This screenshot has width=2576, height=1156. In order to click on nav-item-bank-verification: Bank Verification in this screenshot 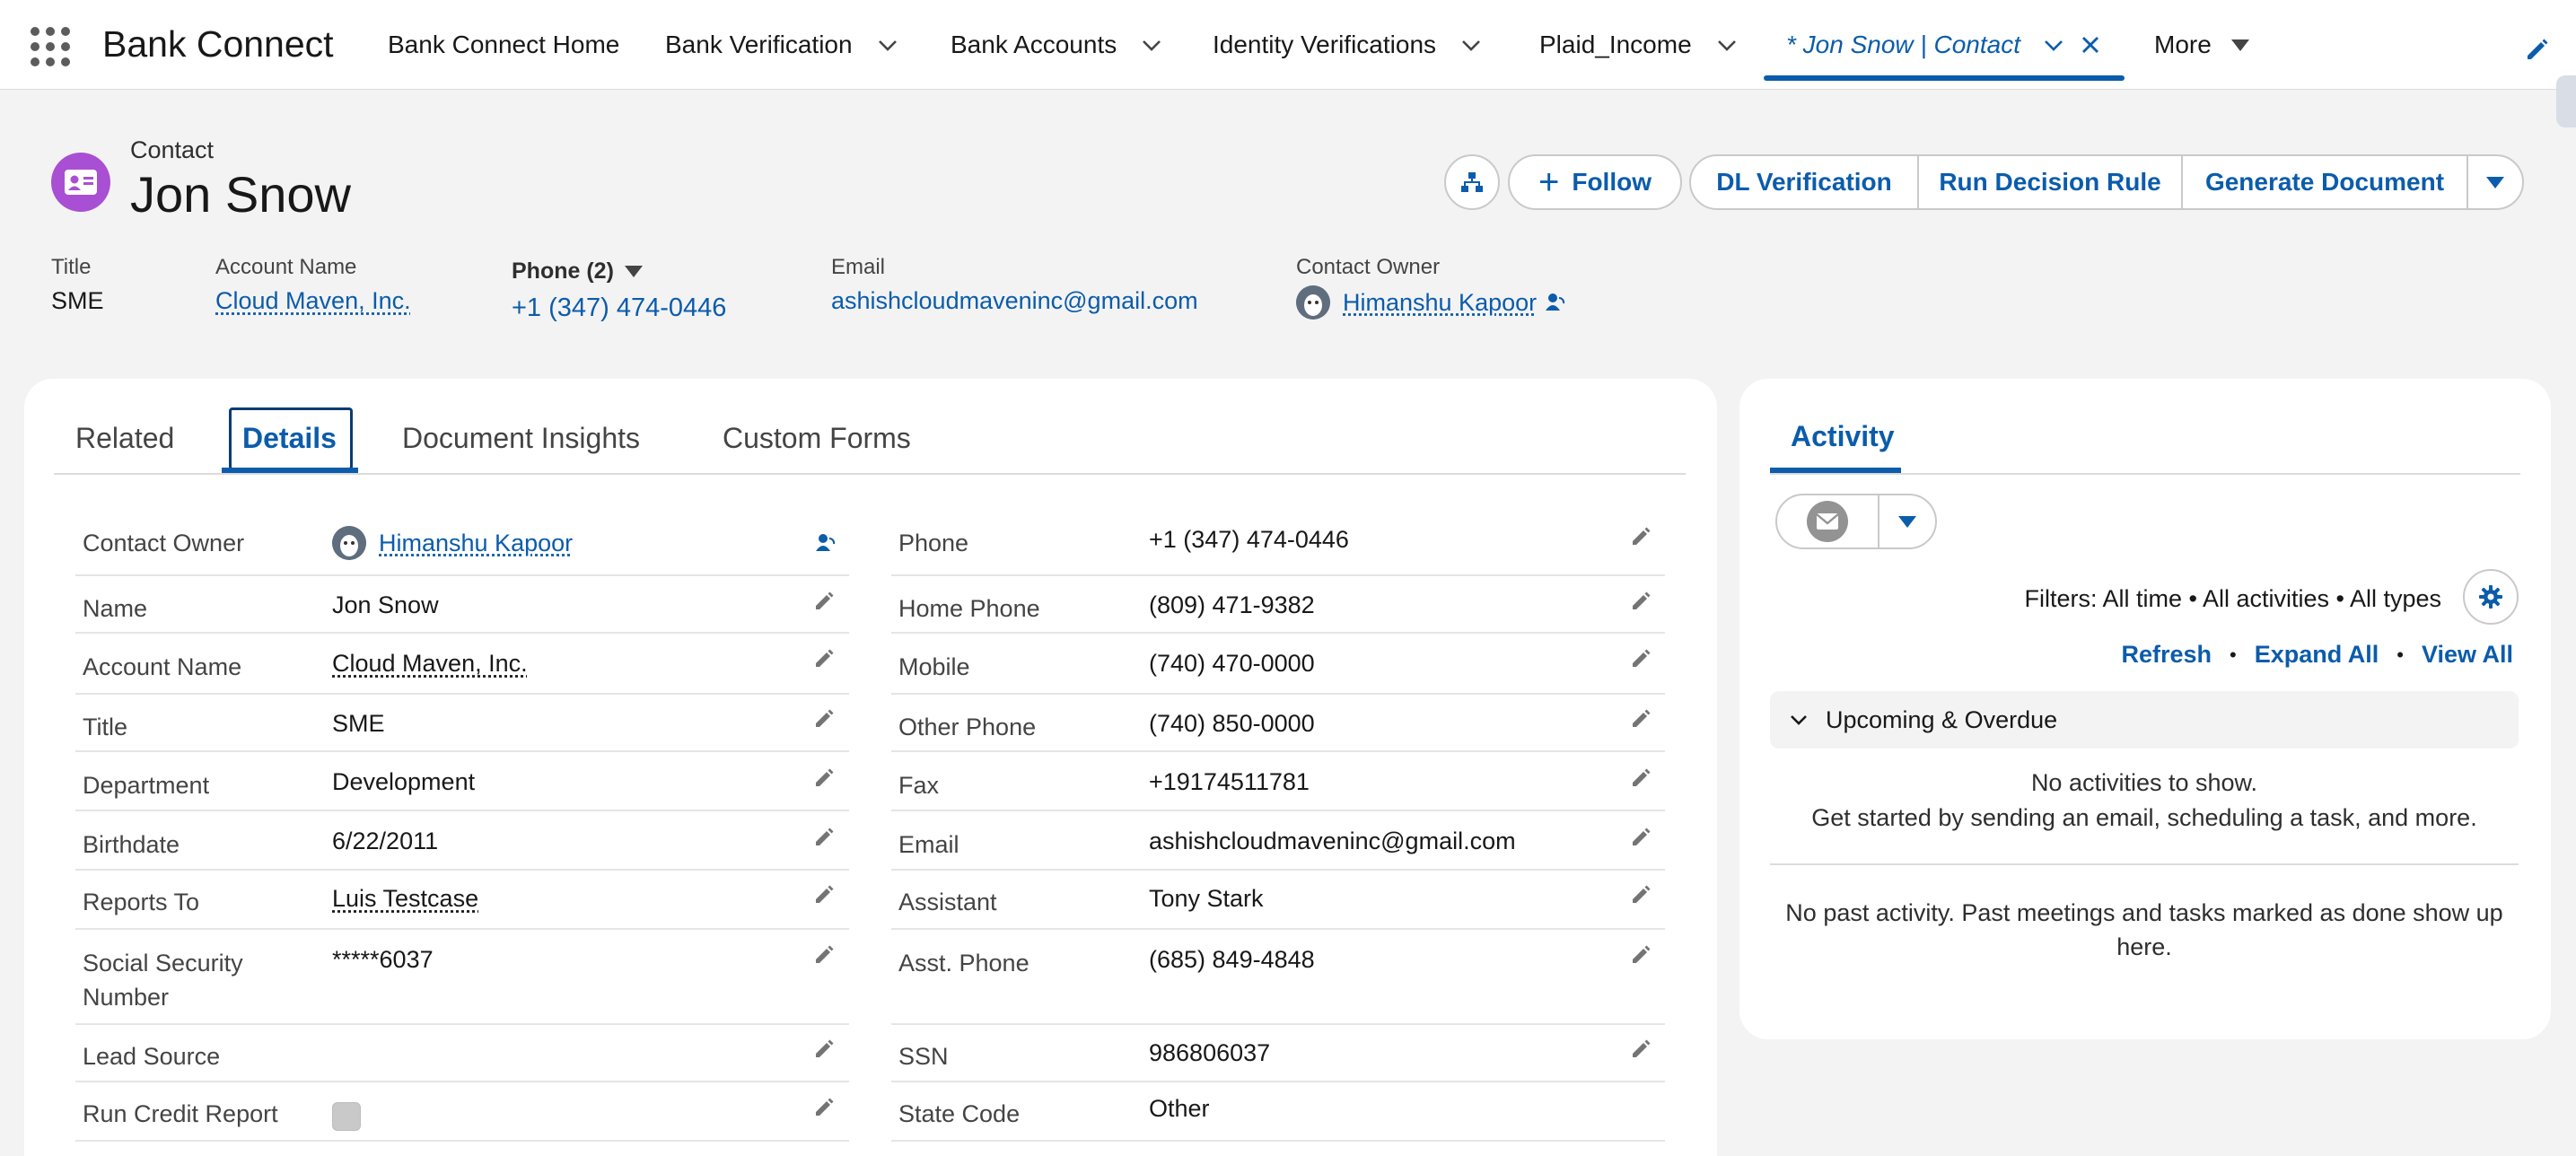, I will do `click(782, 45)`.